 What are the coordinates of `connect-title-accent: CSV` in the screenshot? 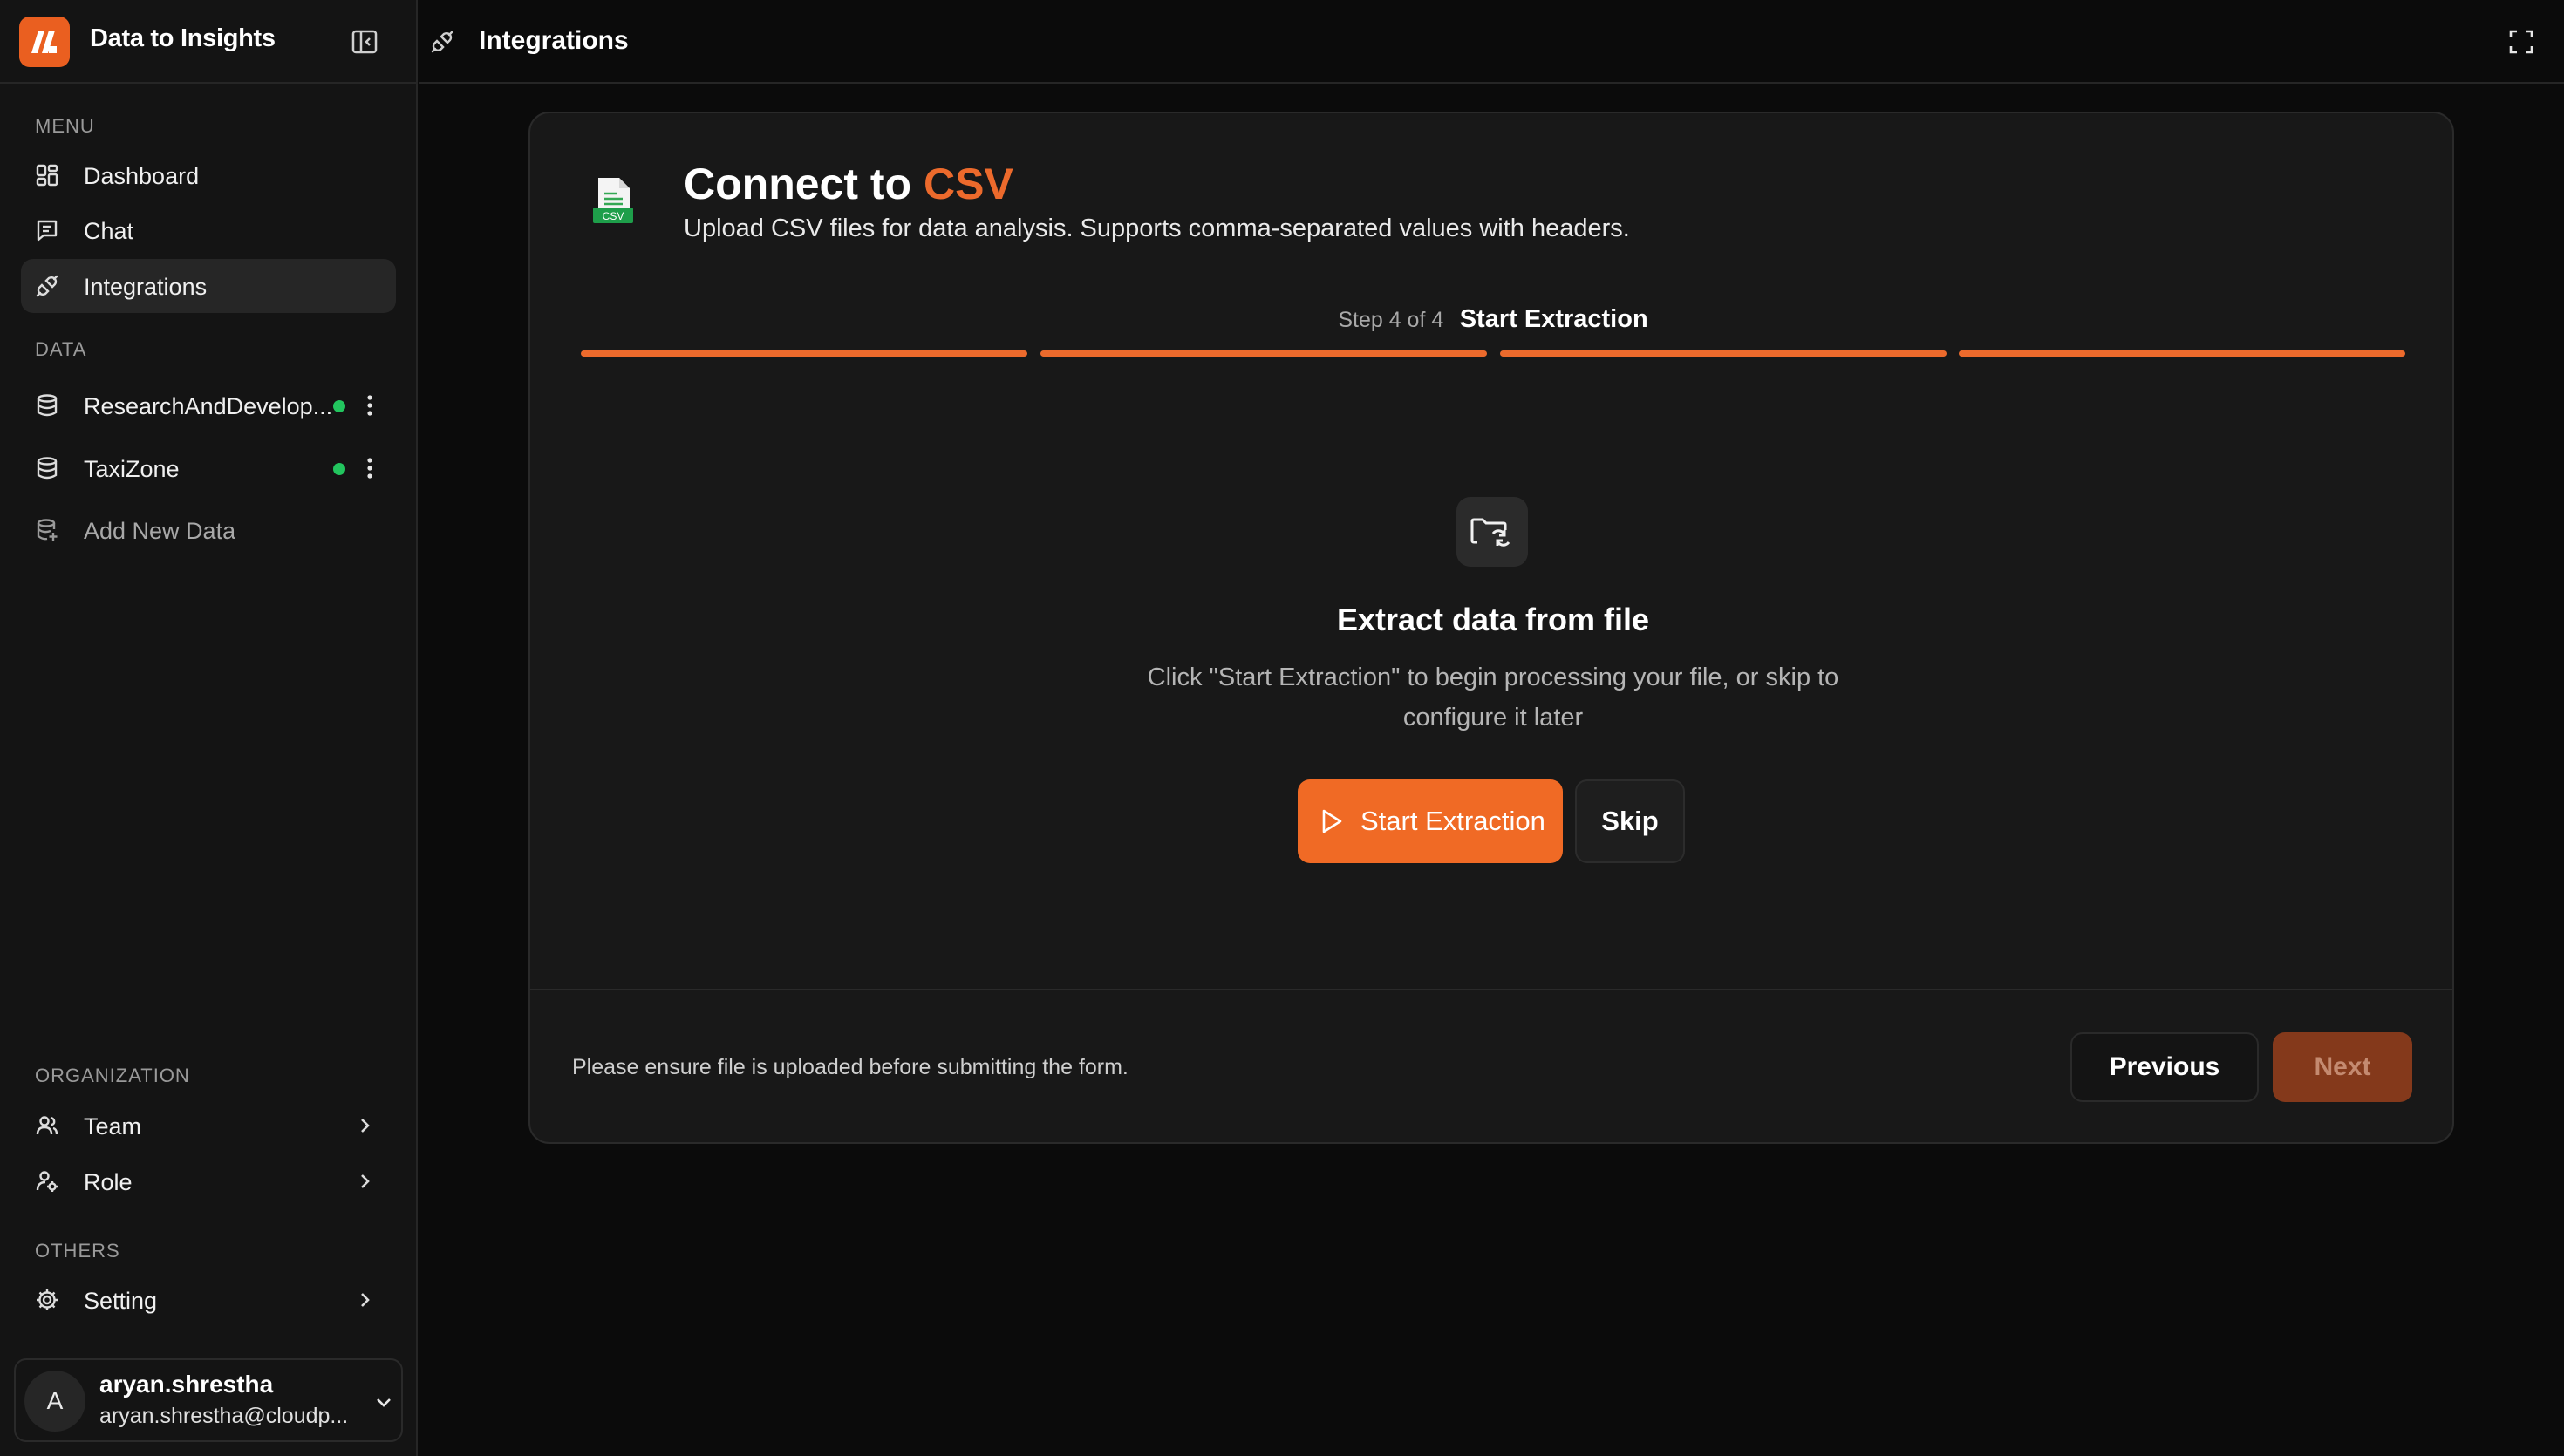 It's located at (968, 184).